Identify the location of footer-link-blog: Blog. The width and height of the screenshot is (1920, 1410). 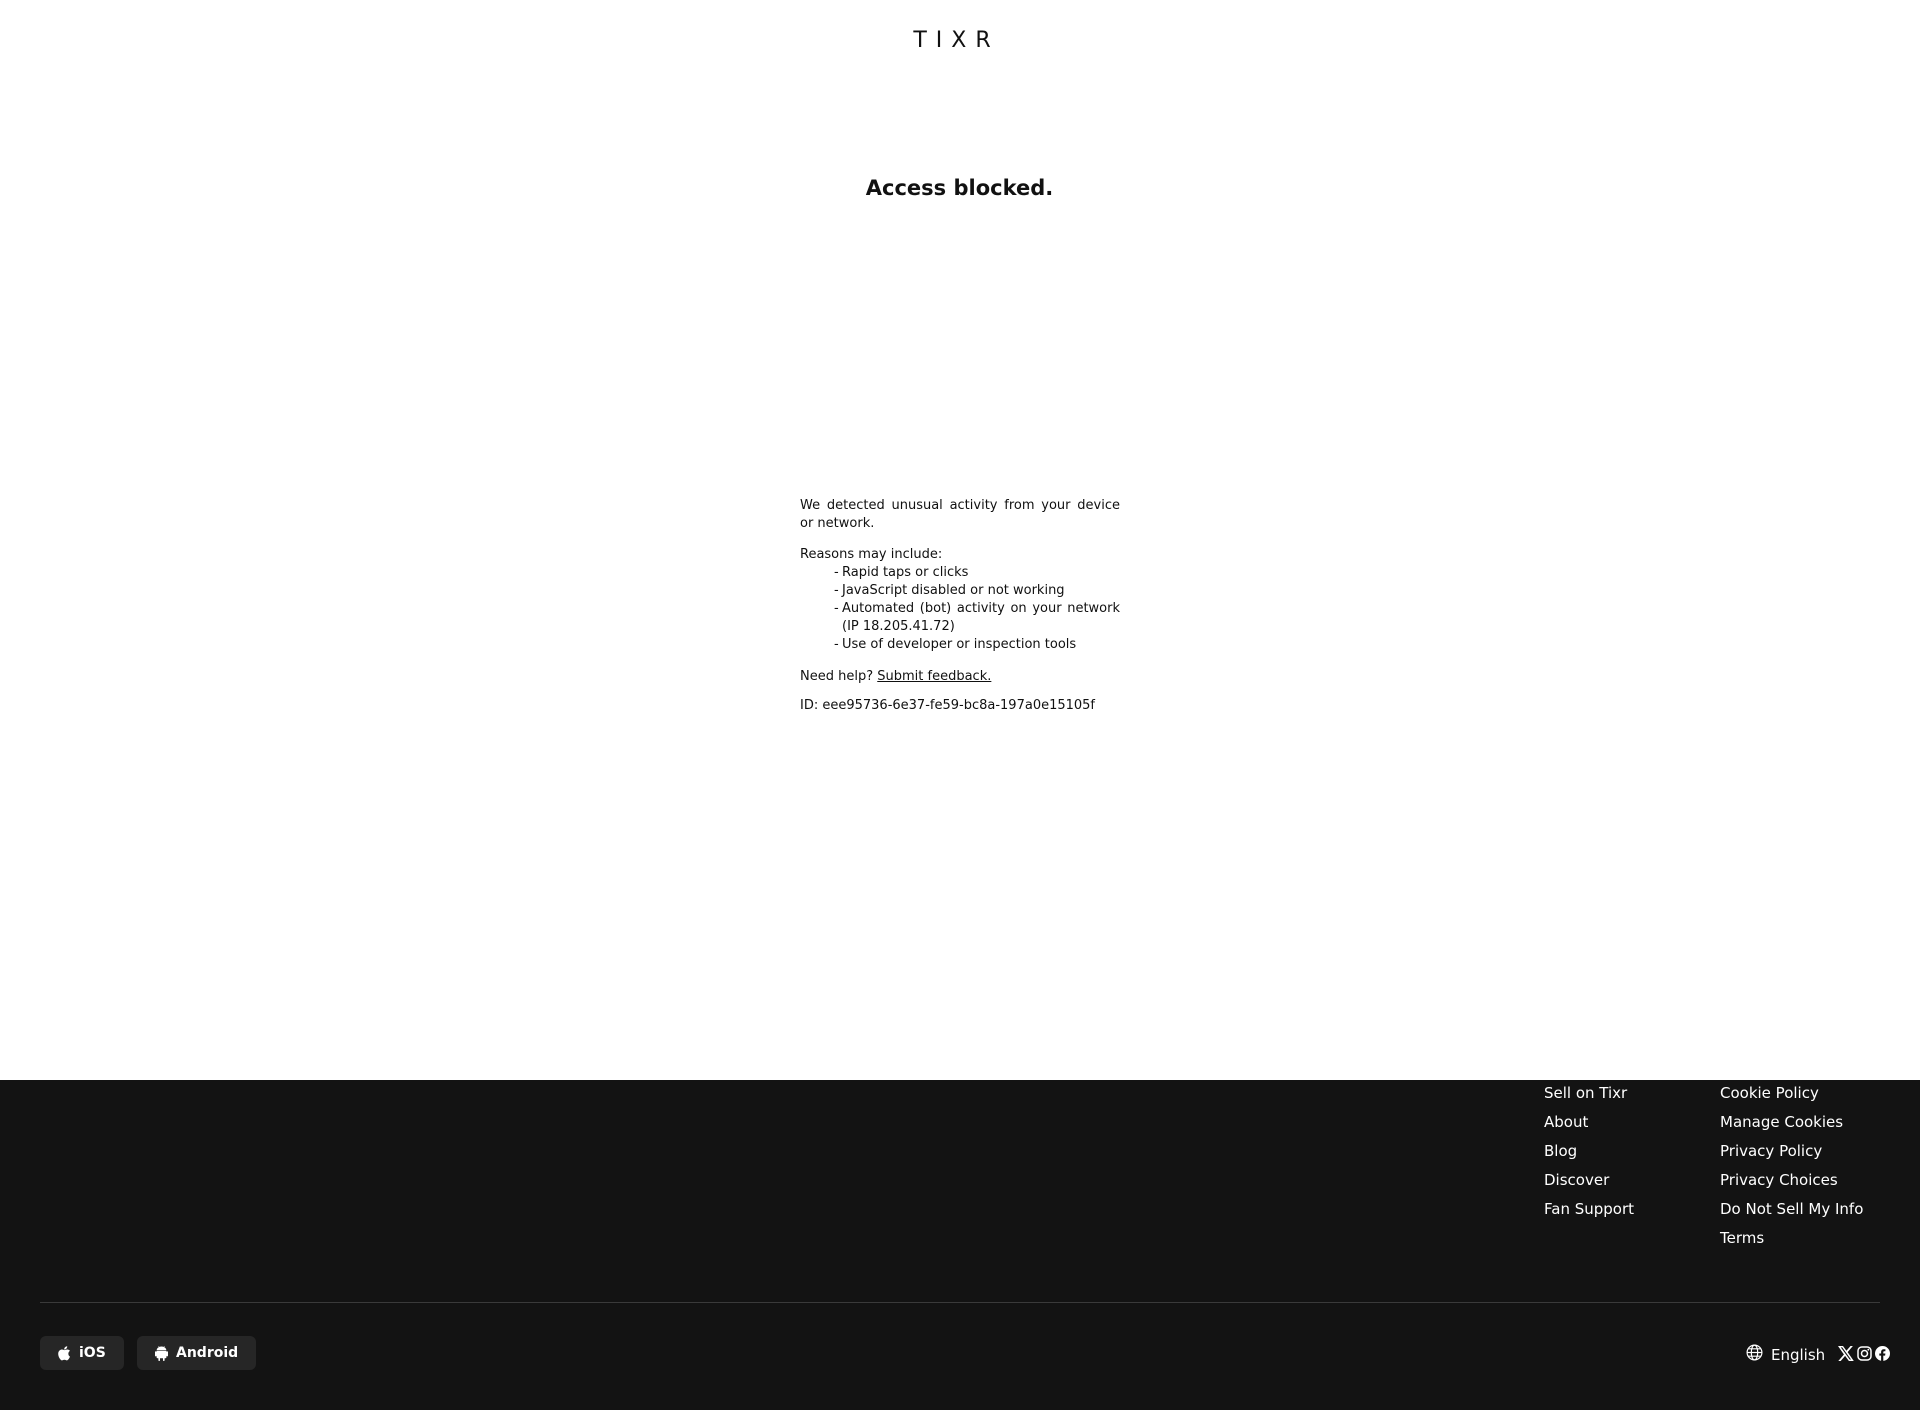
(1560, 1151).